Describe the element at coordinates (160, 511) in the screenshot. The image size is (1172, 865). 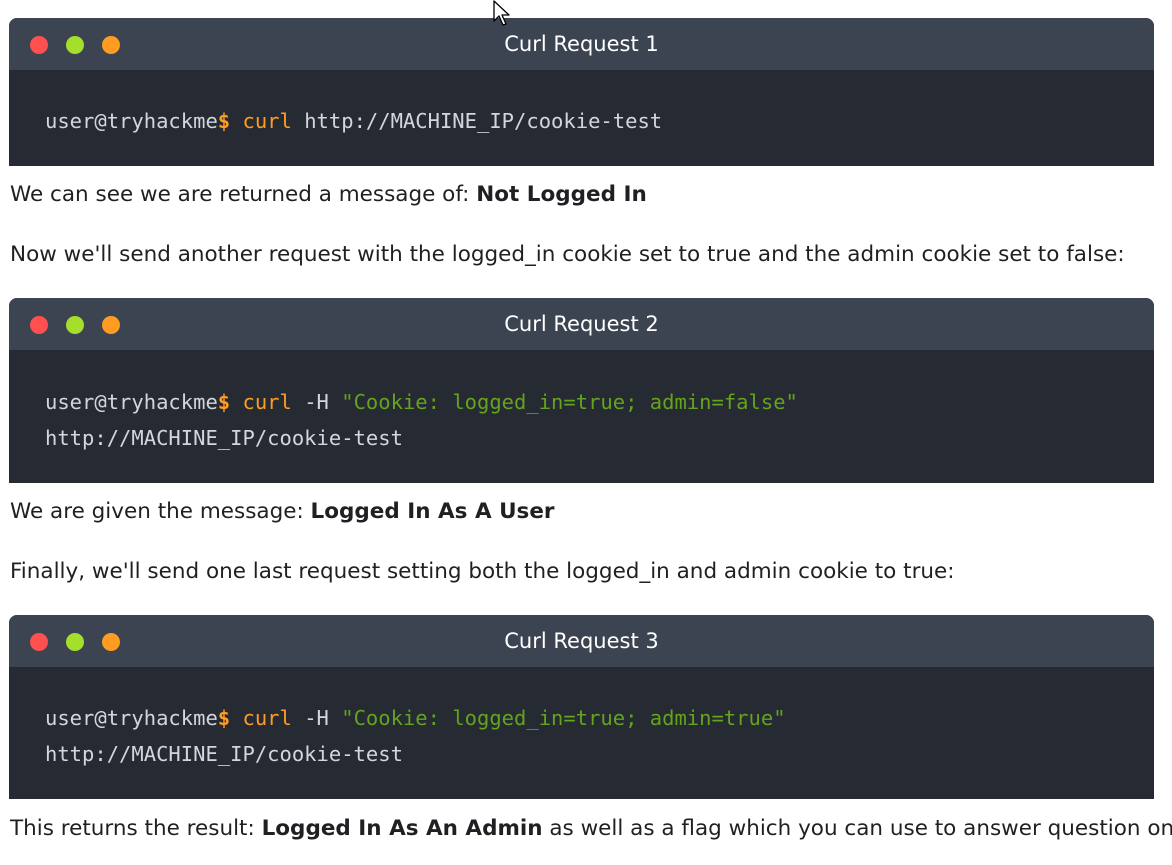
I see `paragraph-text: We are given the message:` at that location.